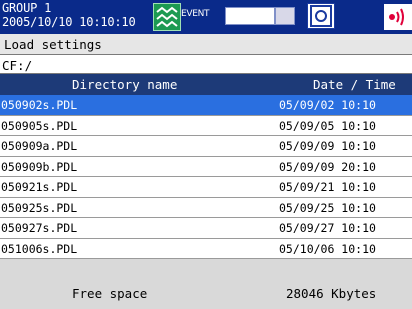 The height and width of the screenshot is (309, 412). Describe the element at coordinates (206, 84) in the screenshot. I see `table-header: Directory name Date / Time` at that location.